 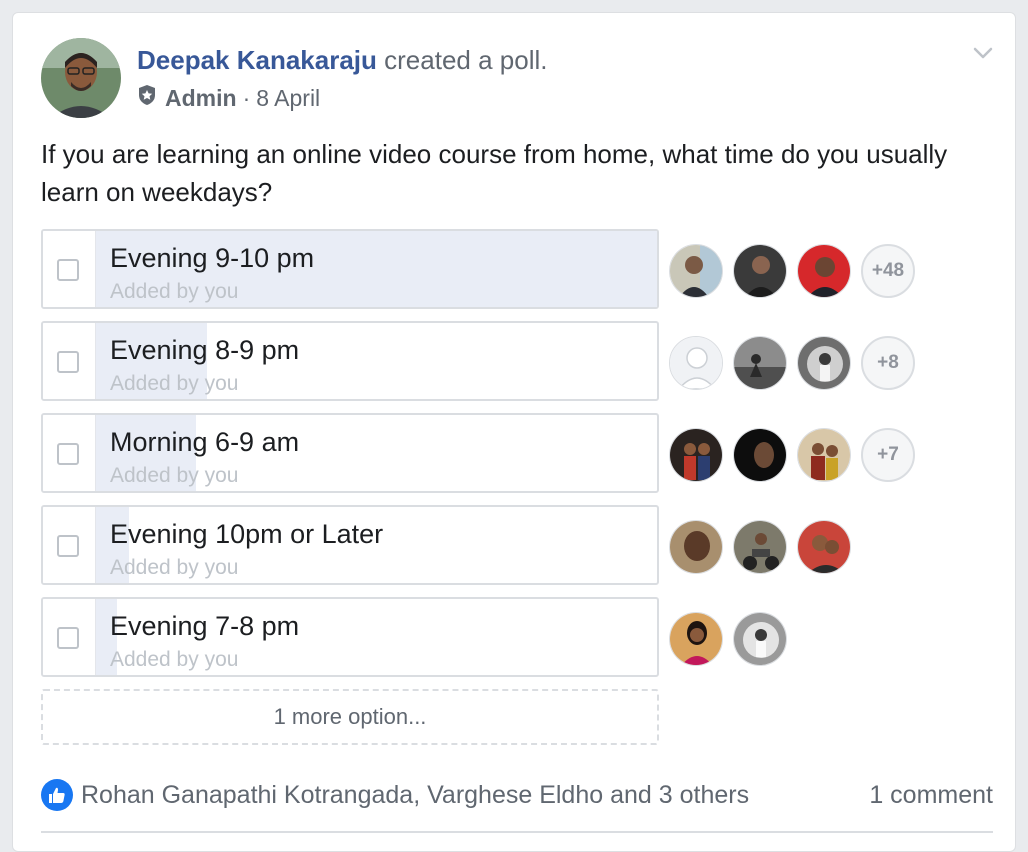 I want to click on option-label: Evening 8-9 pm, so click(x=205, y=350).